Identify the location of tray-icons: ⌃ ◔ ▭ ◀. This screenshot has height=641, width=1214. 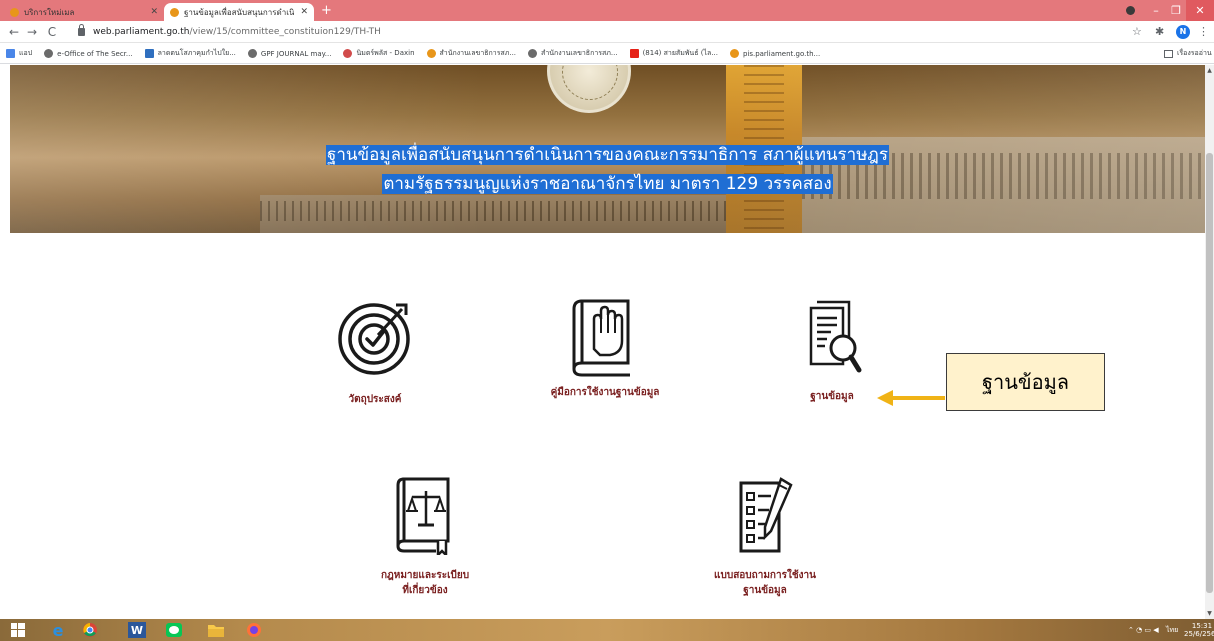
(1143, 630).